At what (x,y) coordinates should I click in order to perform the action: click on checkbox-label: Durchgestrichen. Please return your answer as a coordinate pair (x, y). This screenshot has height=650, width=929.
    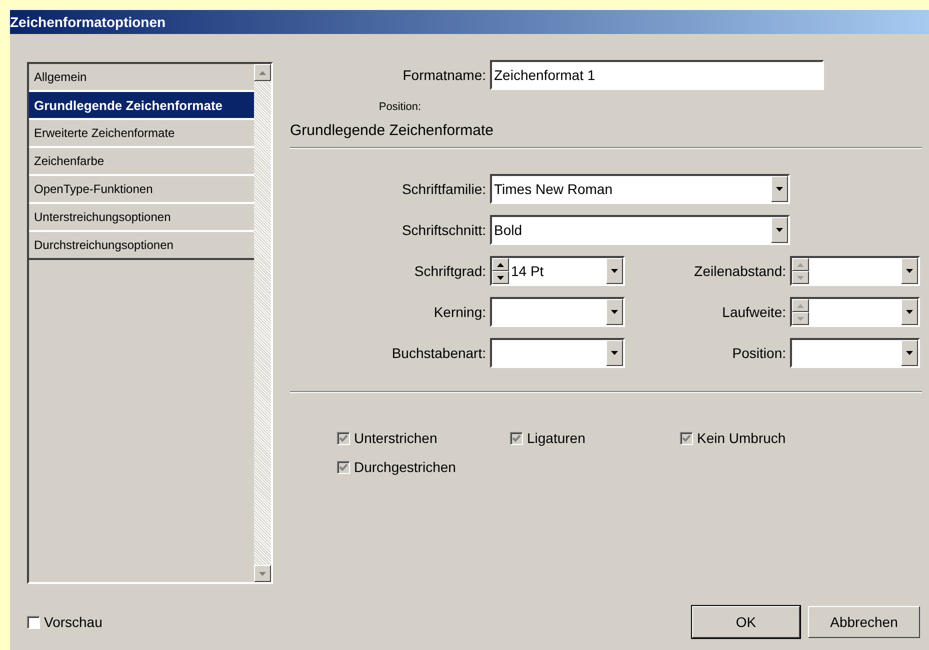
    Looking at the image, I should click on (405, 467).